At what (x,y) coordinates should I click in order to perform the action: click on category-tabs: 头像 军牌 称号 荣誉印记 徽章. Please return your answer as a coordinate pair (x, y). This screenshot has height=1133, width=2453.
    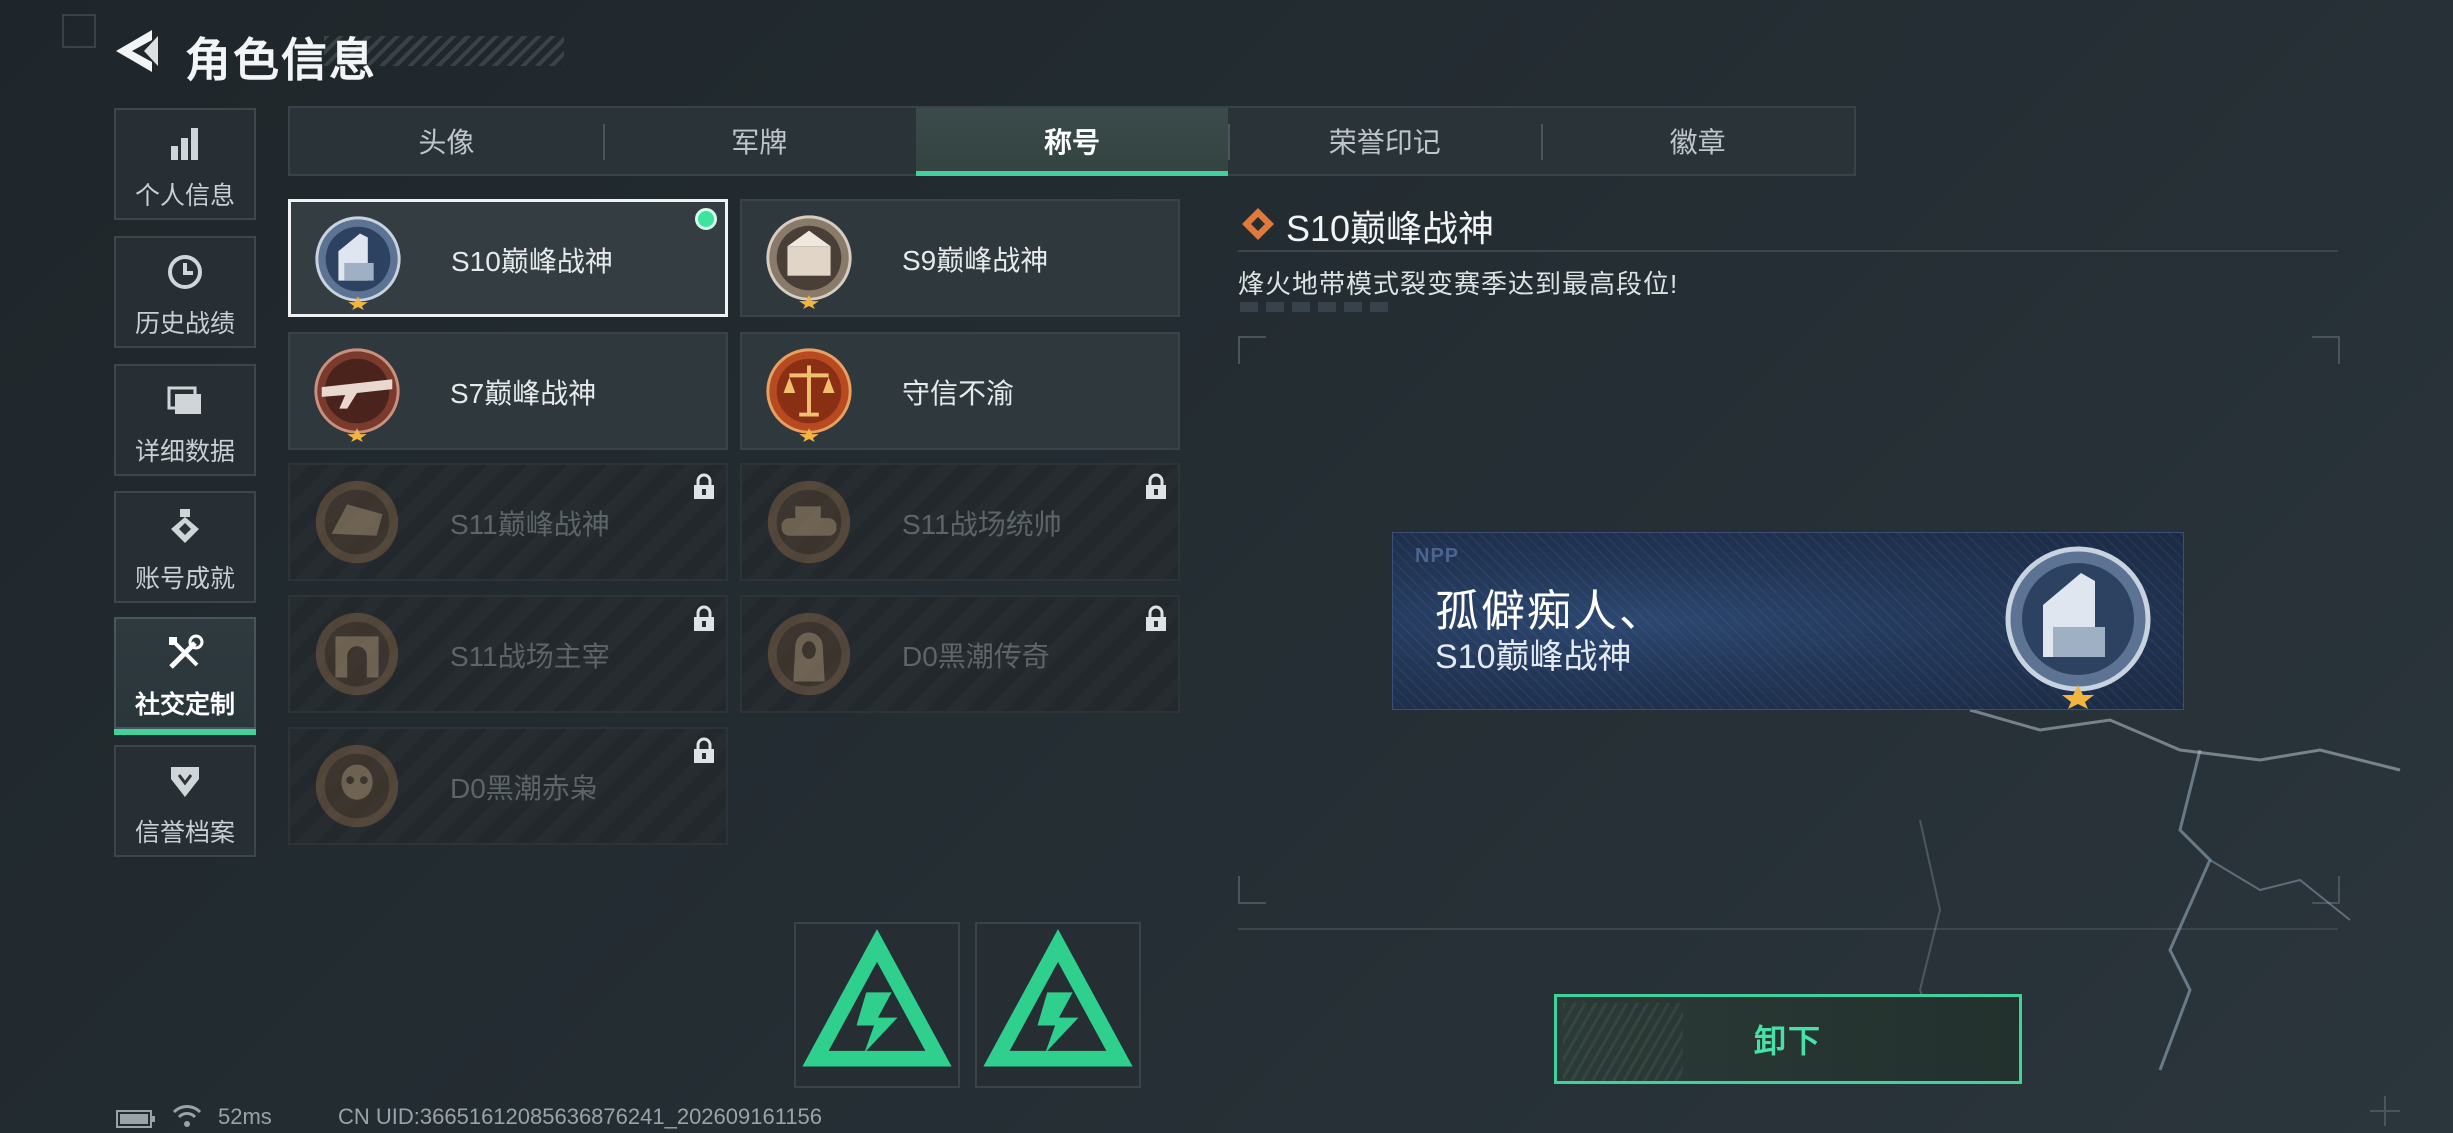
    Looking at the image, I should click on (1072, 141).